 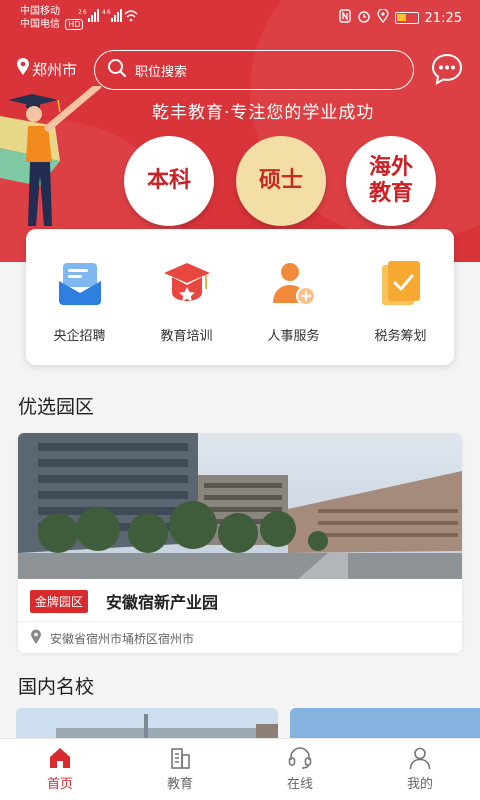 I want to click on nfc-icon, so click(x=344, y=18).